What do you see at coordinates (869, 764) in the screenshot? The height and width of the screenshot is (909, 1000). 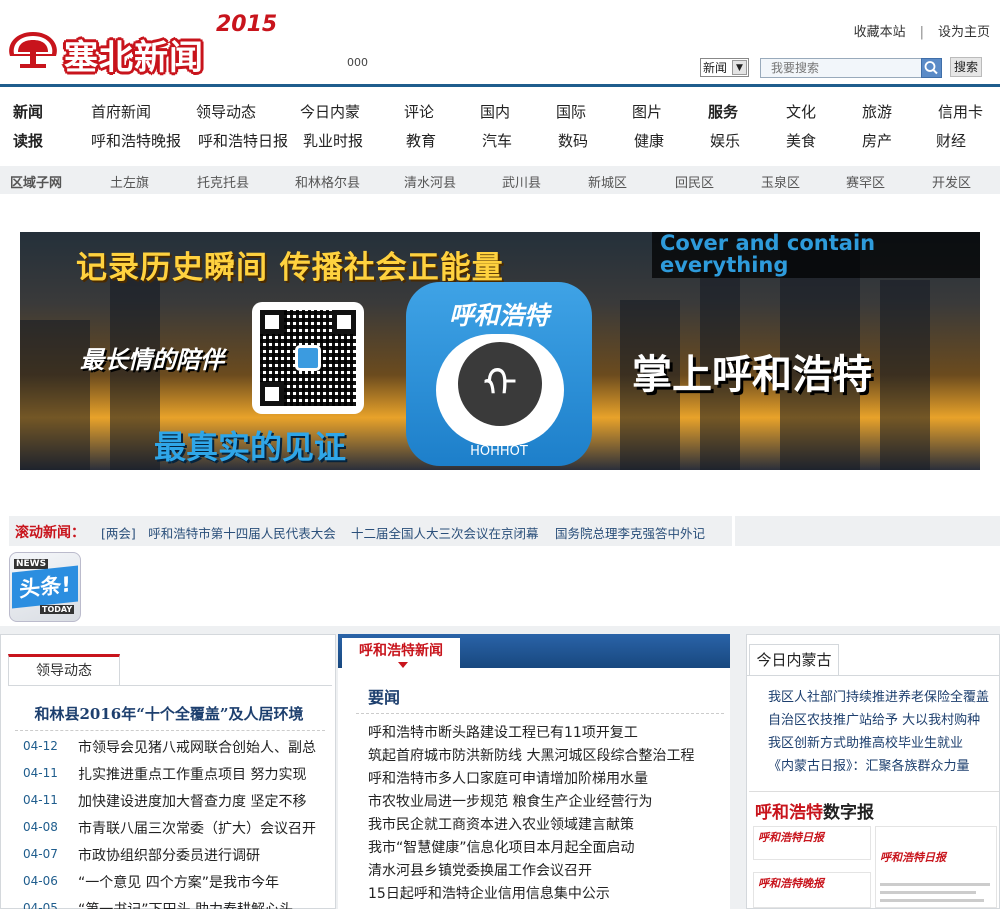 I see `news-headline: 《内蒙古日报》：汇聚各族群众力量` at bounding box center [869, 764].